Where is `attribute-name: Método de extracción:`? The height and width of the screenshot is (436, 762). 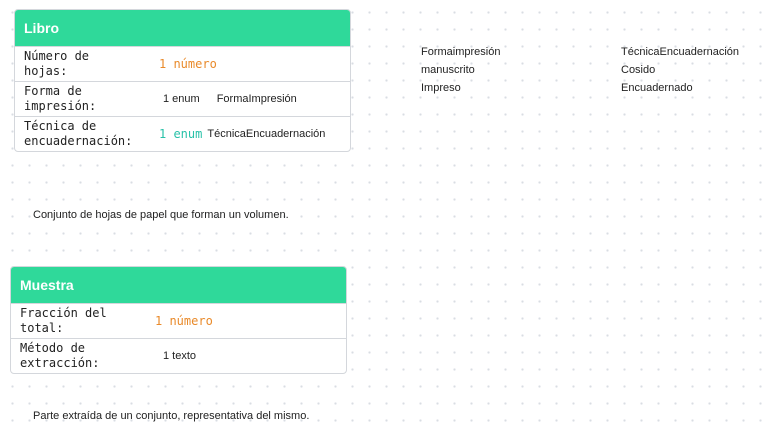
attribute-name: Método de extracción: is located at coordinates (60, 355).